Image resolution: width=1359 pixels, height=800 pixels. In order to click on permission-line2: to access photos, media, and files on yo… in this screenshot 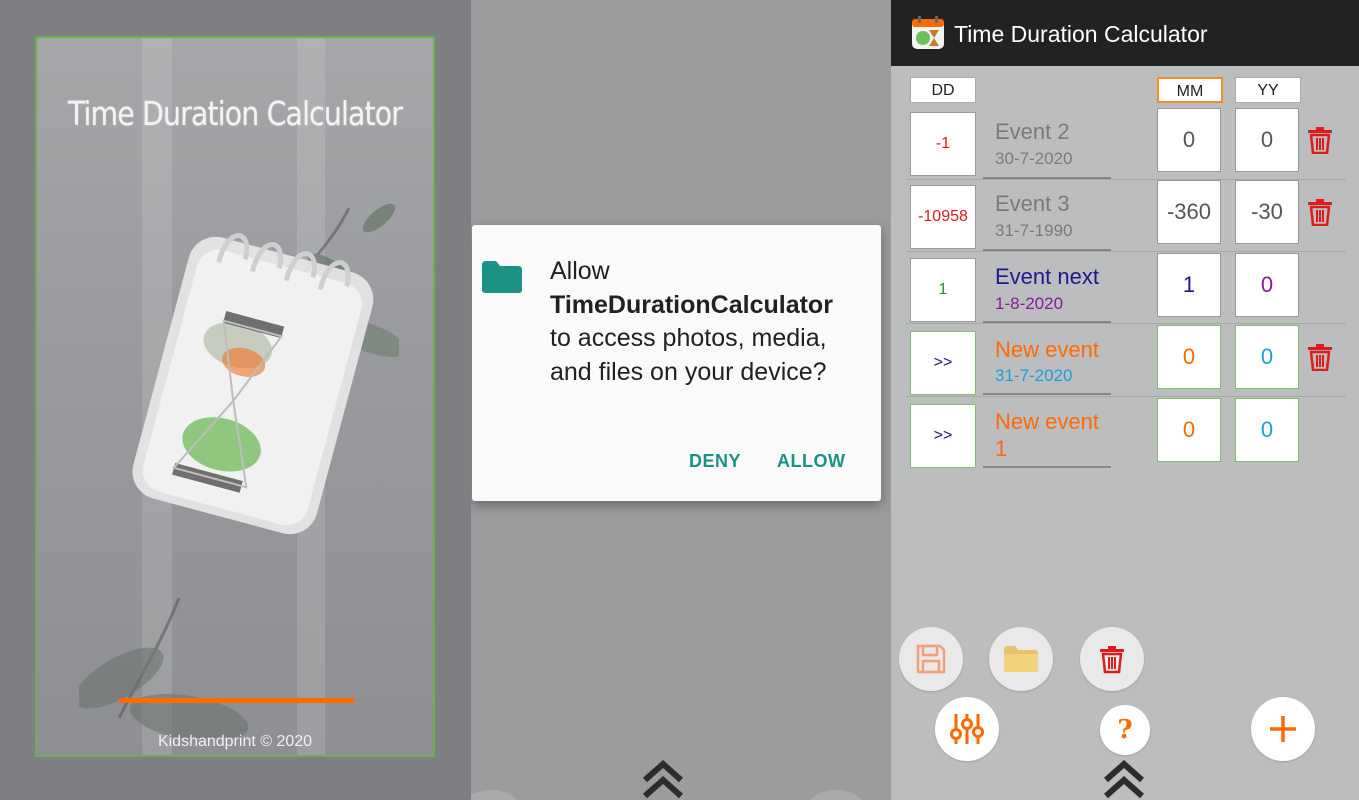, I will do `click(688, 355)`.